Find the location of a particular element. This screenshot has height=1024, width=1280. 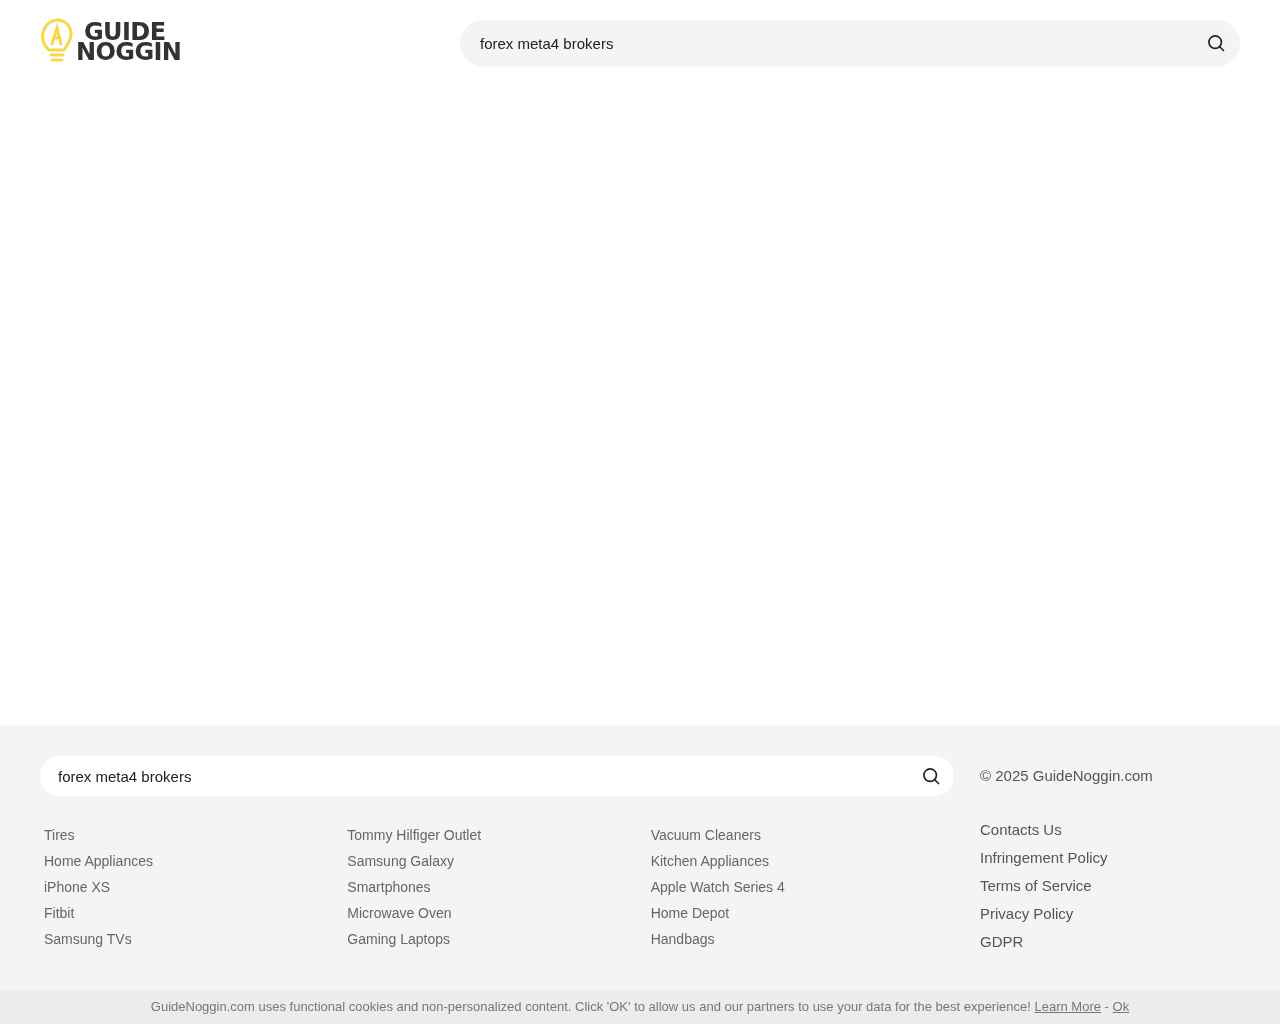

policy-link: Privacy Policy is located at coordinates (1027, 913).